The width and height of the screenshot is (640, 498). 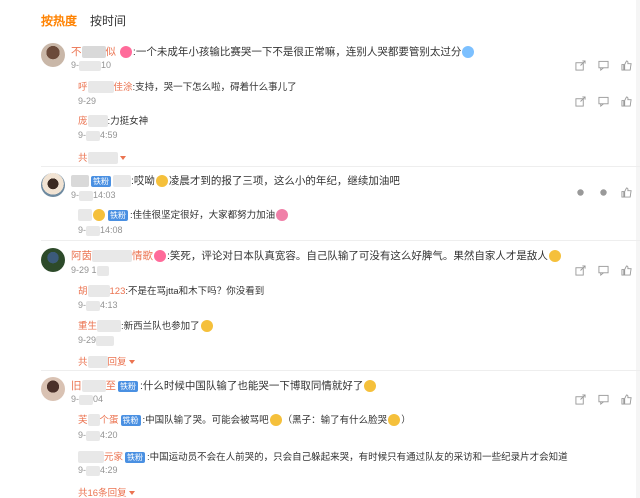 What do you see at coordinates (638, 249) in the screenshot?
I see `scrollbar` at bounding box center [638, 249].